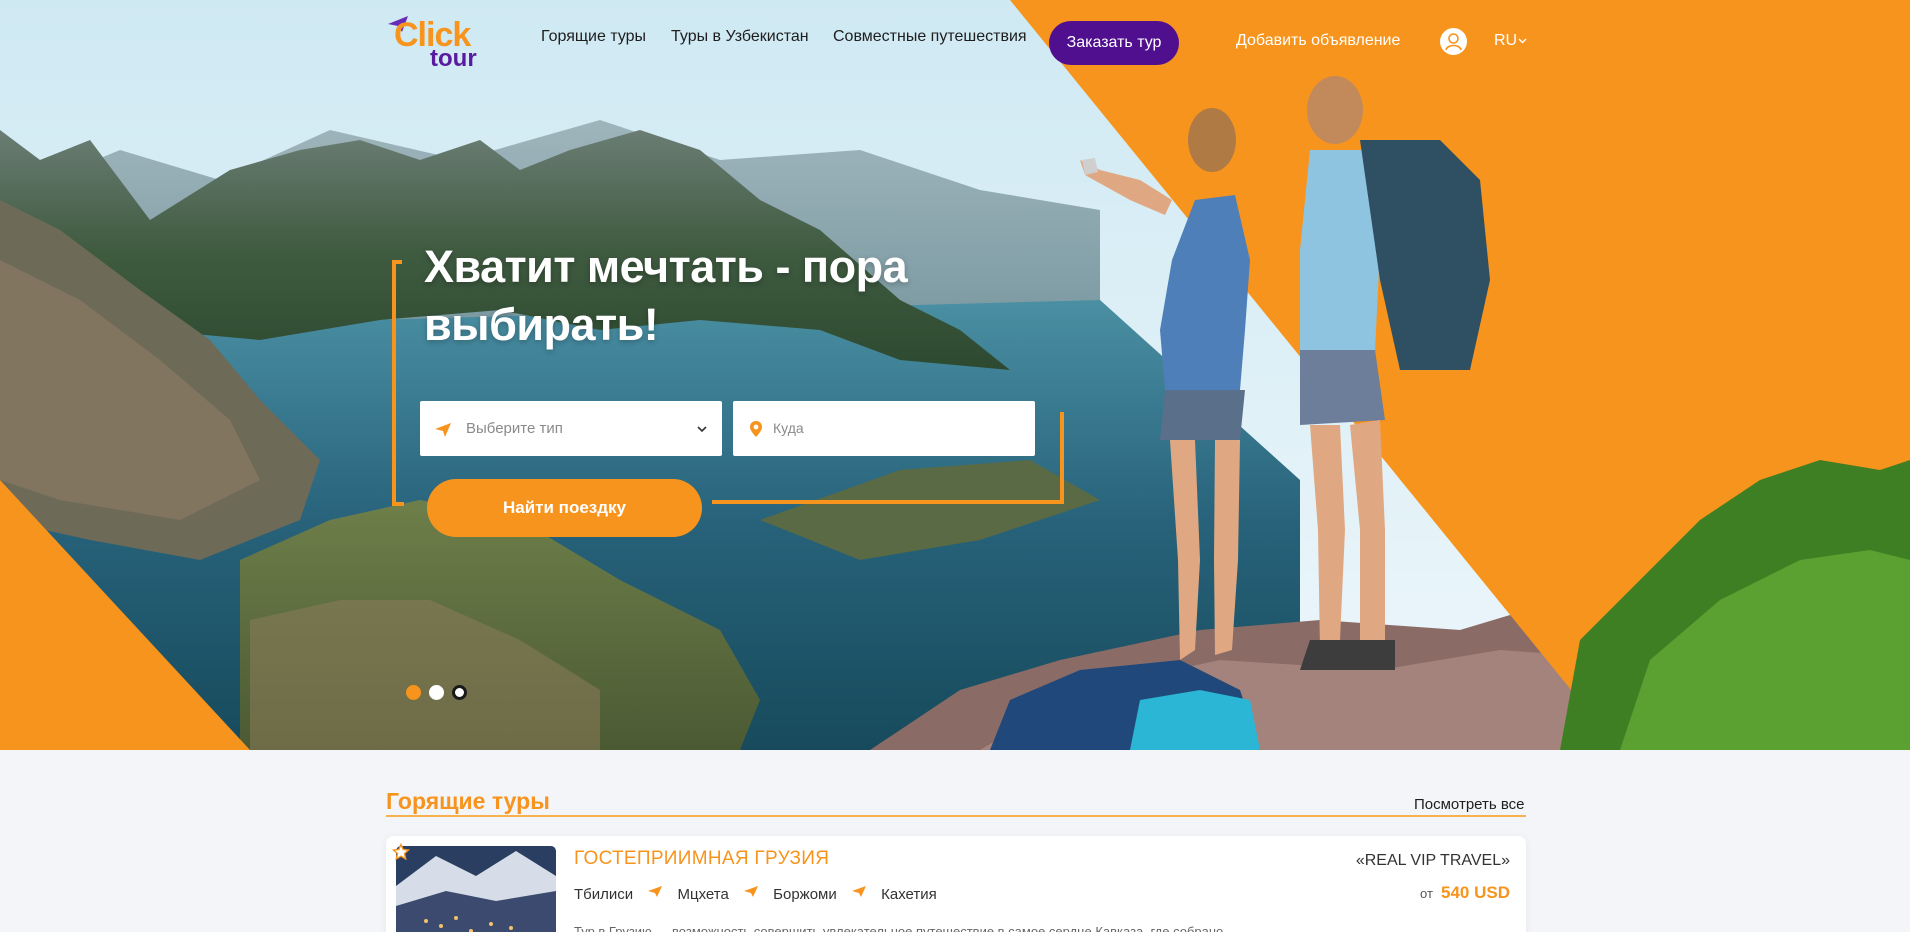 This screenshot has width=1910, height=932. I want to click on tour-price: 540 USD, so click(1475, 892).